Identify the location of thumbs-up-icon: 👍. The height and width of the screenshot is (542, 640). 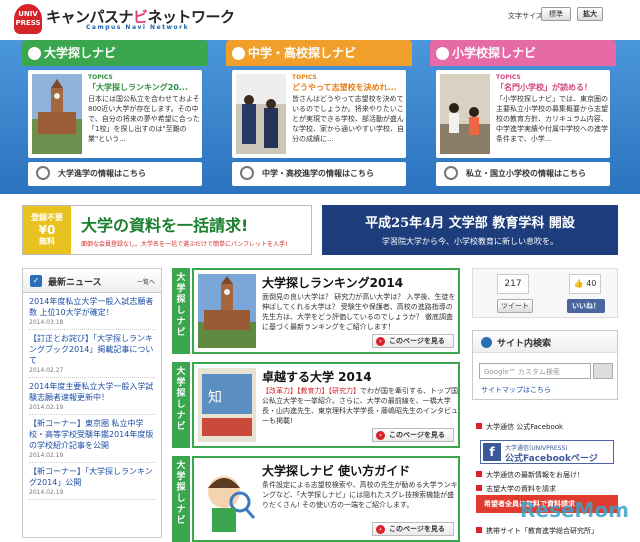
(578, 283).